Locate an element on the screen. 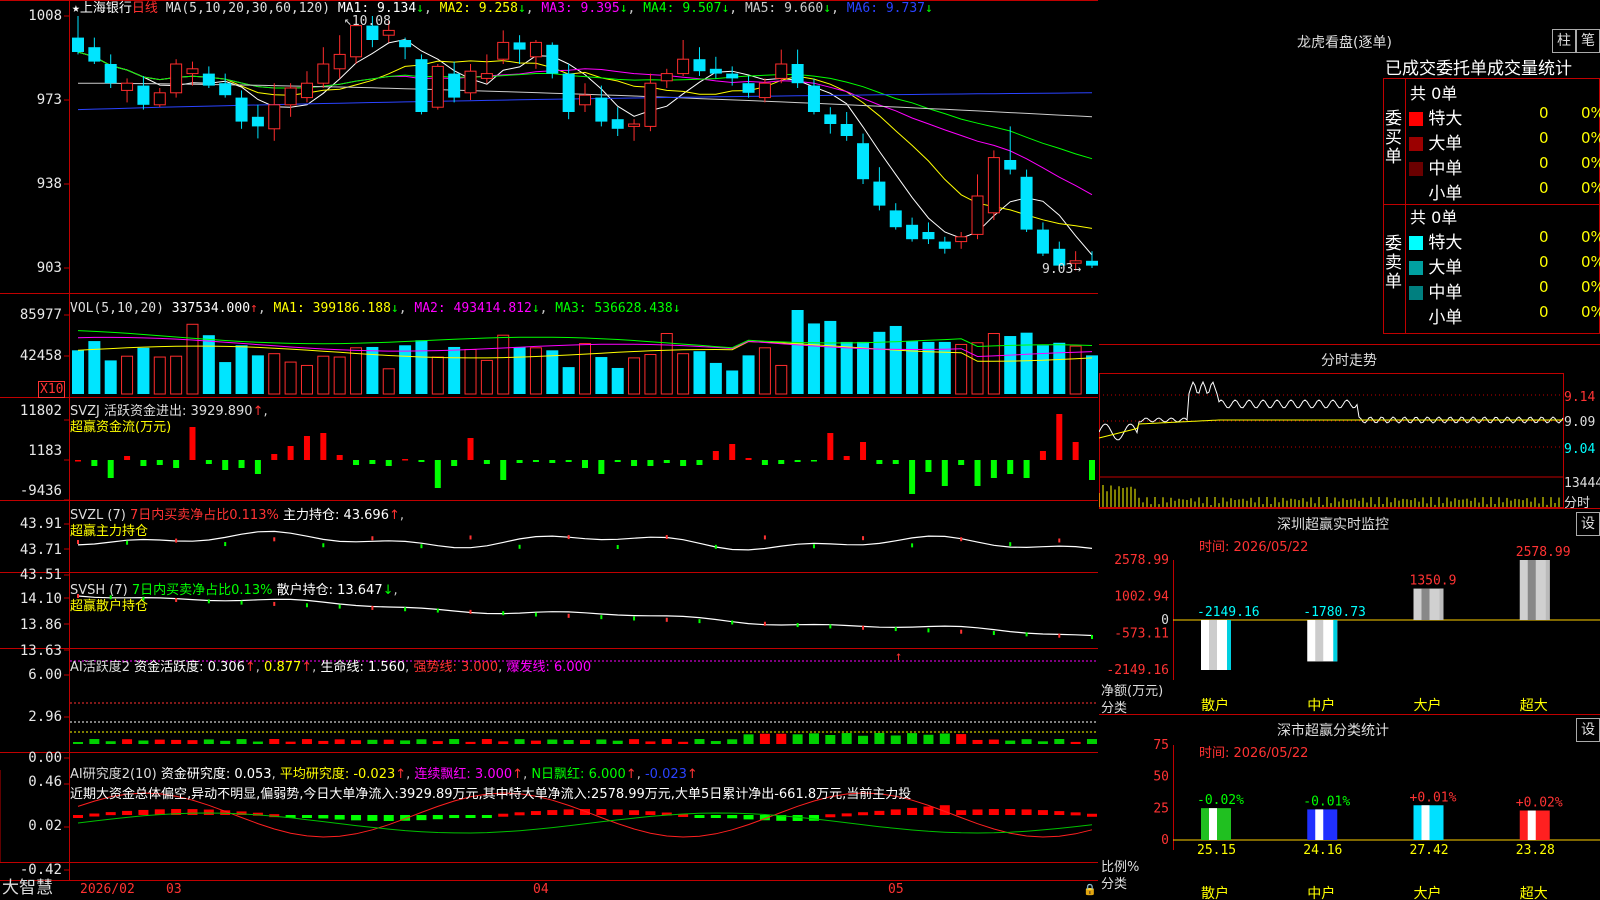 The width and height of the screenshot is (1600, 900). fenshi-price-line is located at coordinates (1331, 410).